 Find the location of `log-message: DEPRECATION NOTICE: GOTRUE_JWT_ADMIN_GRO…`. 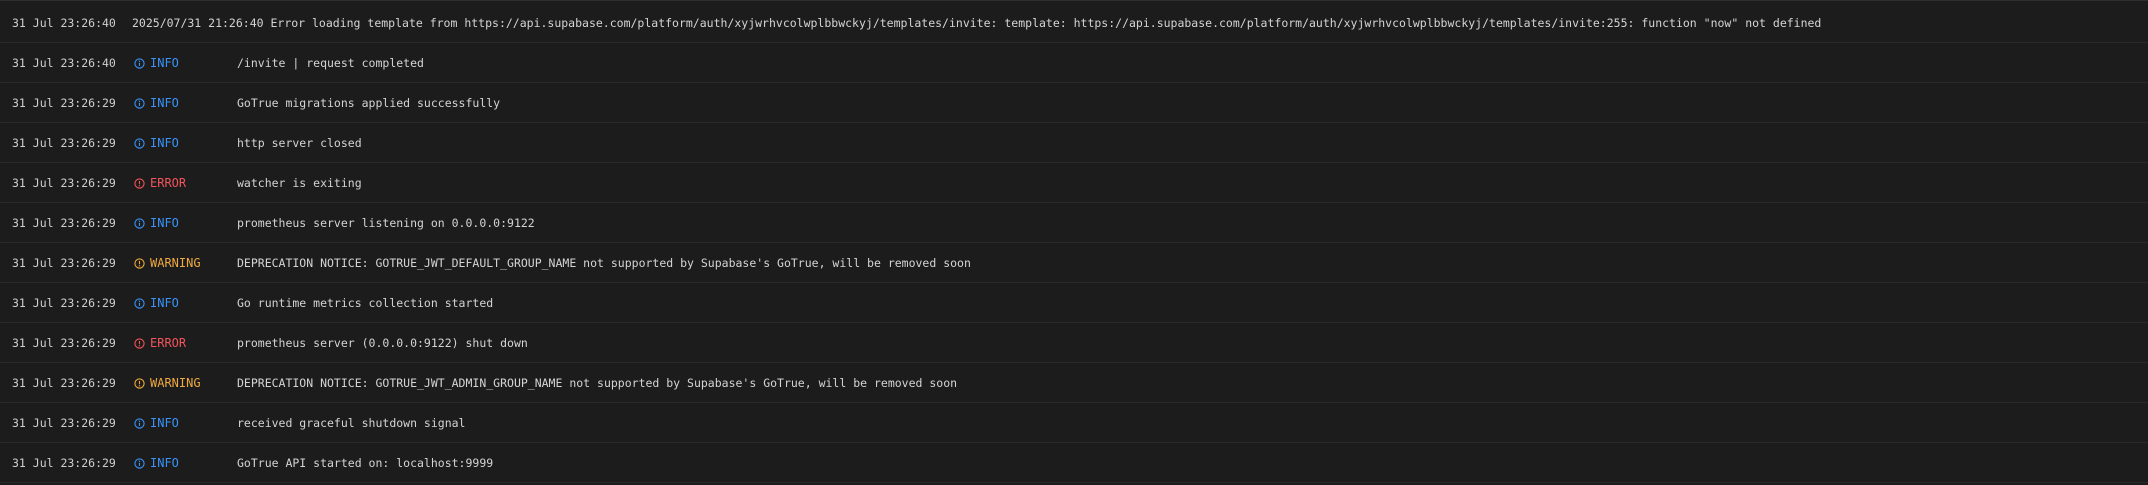

log-message: DEPRECATION NOTICE: GOTRUE_JWT_ADMIN_GRO… is located at coordinates (597, 383).